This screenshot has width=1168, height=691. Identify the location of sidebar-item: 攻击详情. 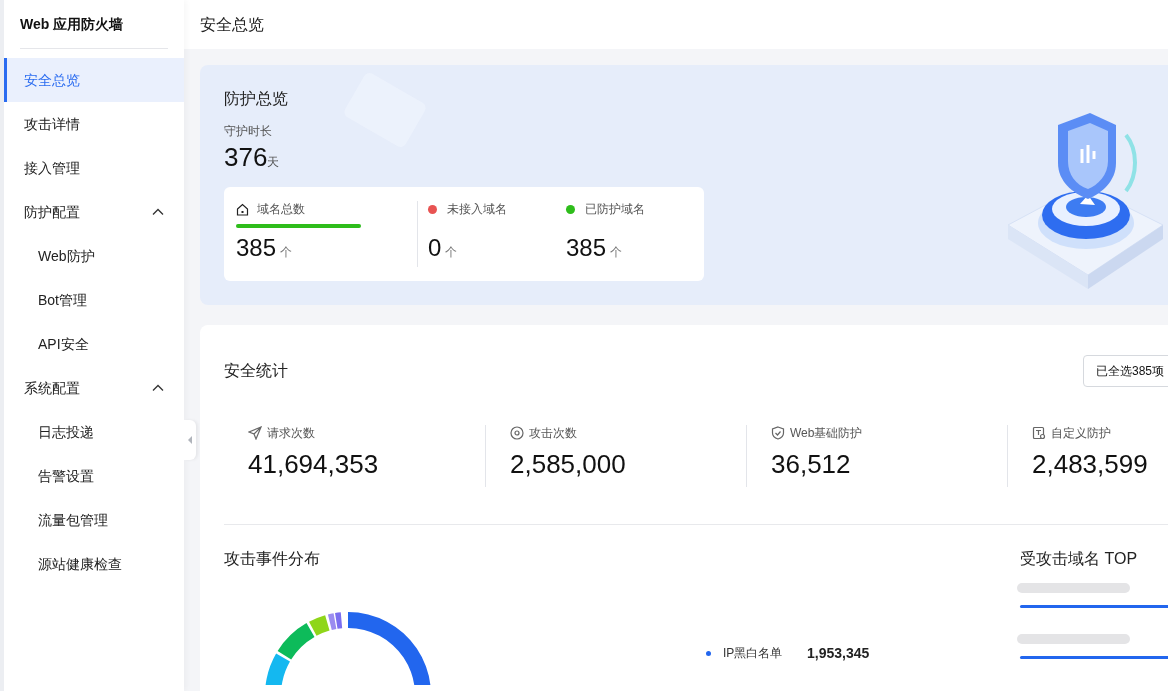
(94, 124).